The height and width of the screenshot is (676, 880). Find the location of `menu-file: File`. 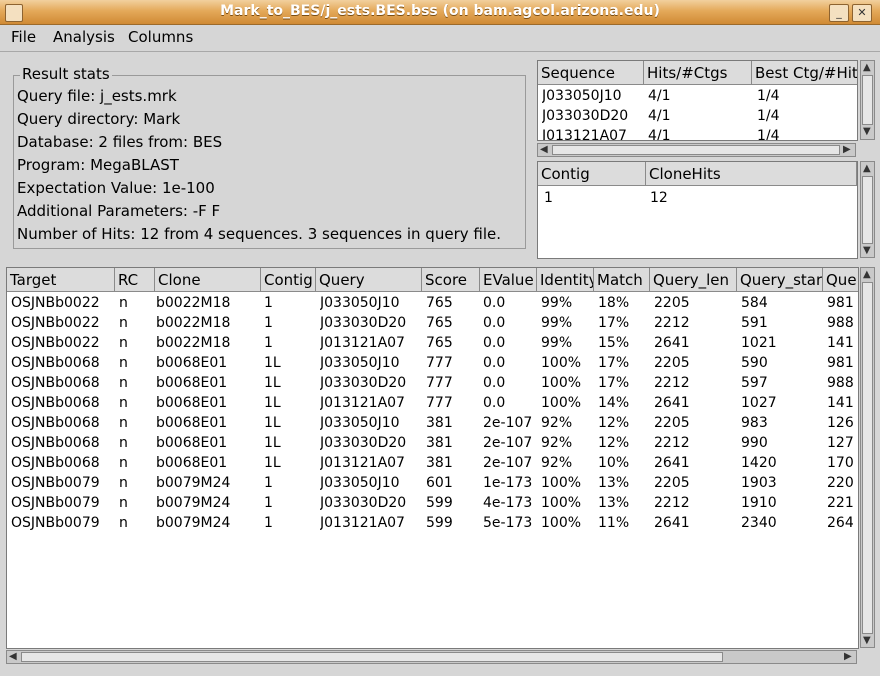

menu-file: File is located at coordinates (23, 37).